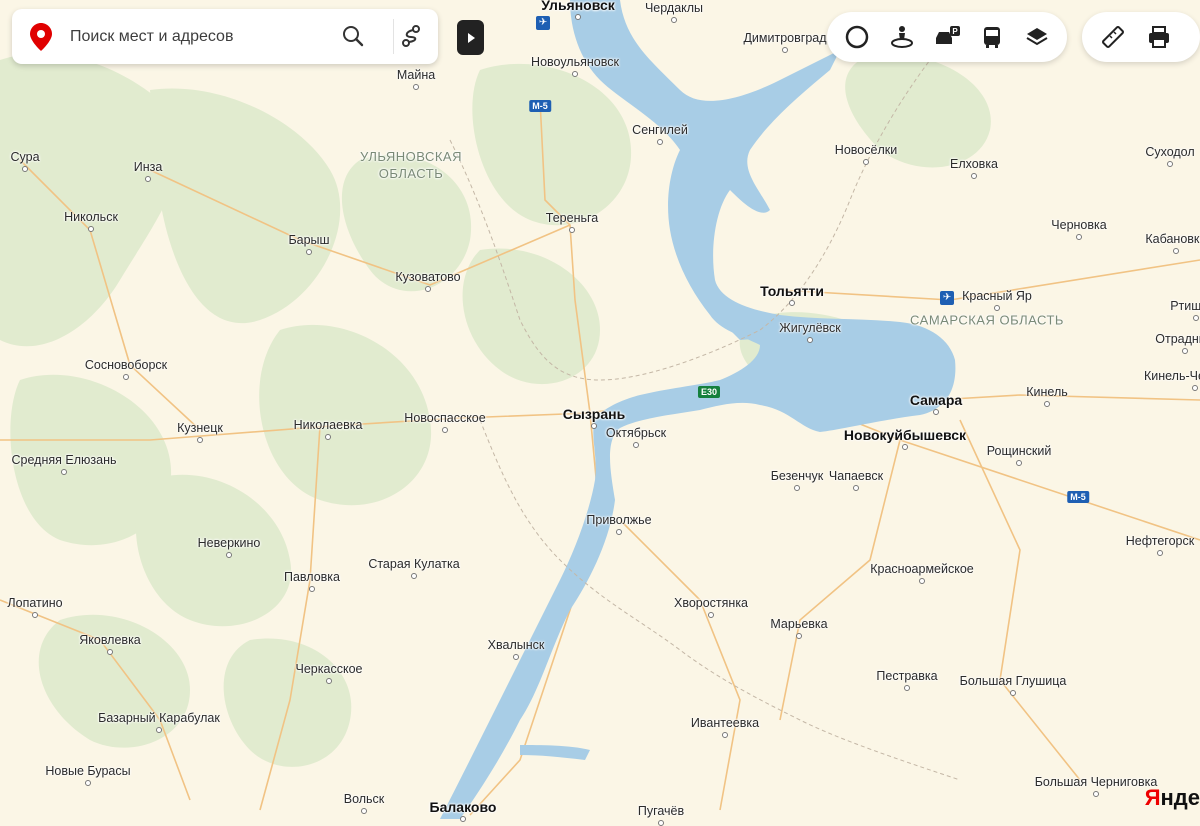 This screenshot has width=1200, height=826. I want to click on place-label: Нефтегорск, so click(1160, 541).